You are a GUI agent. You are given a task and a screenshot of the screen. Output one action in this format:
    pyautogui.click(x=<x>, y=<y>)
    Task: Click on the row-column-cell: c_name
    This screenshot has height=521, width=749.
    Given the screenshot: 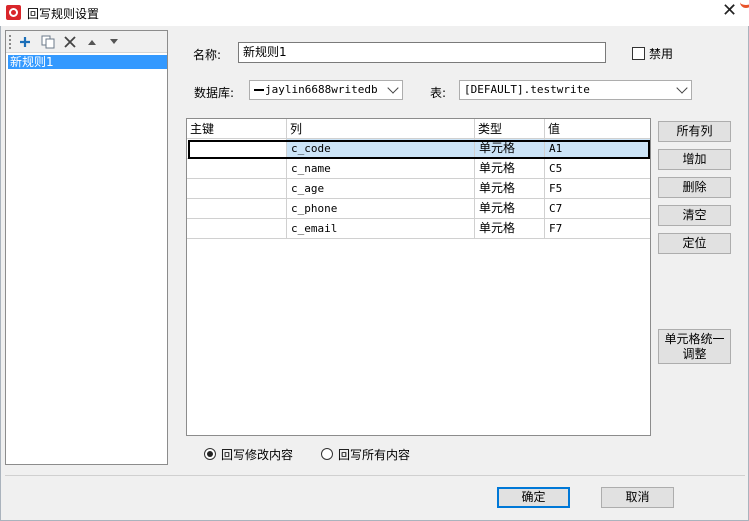 What is the action you would take?
    pyautogui.click(x=381, y=169)
    